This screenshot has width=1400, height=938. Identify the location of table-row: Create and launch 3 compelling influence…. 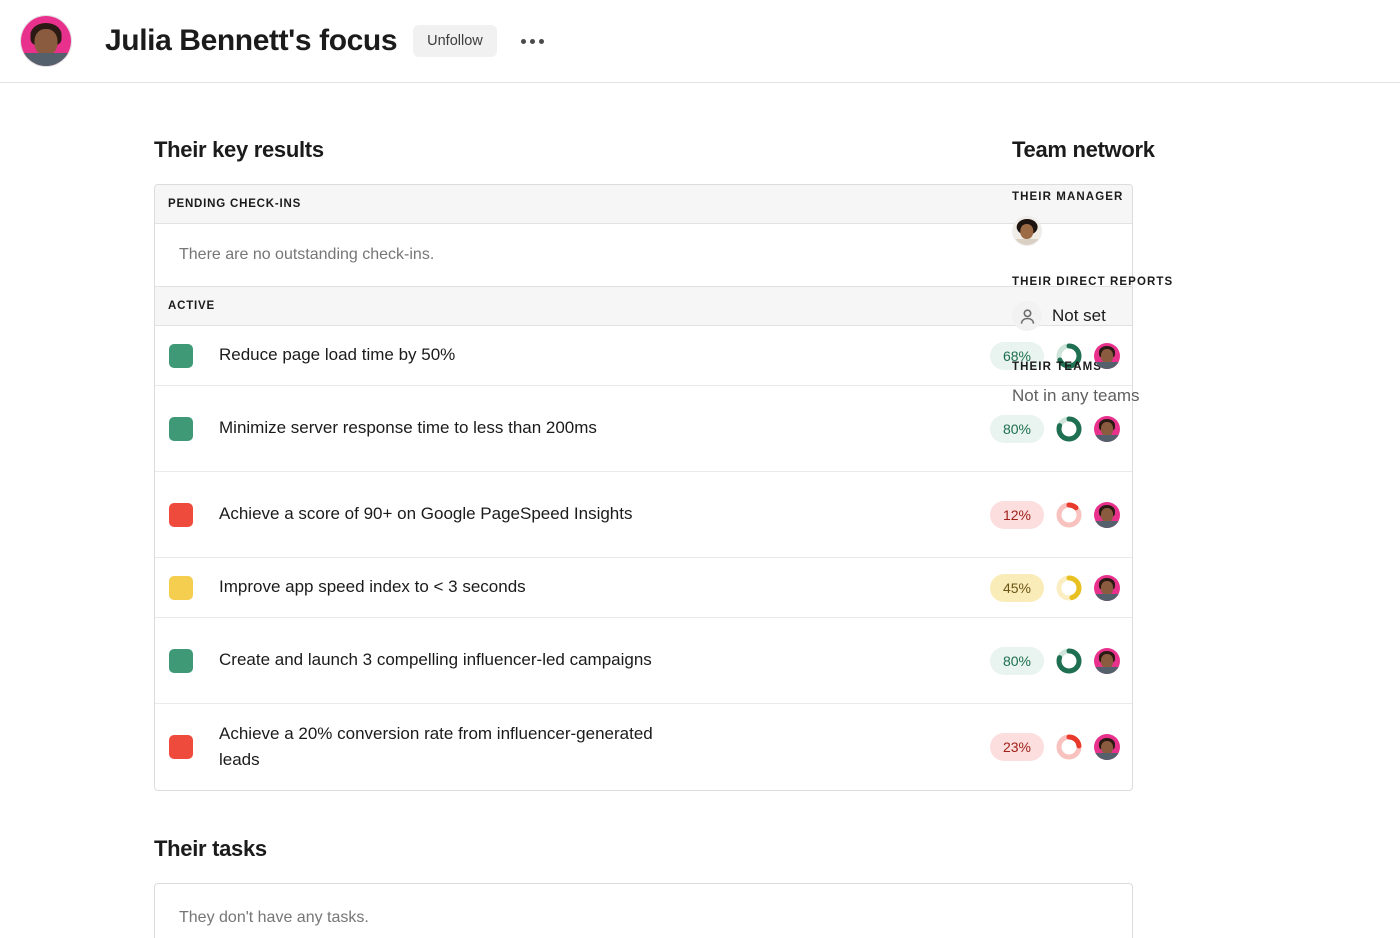
(643, 661).